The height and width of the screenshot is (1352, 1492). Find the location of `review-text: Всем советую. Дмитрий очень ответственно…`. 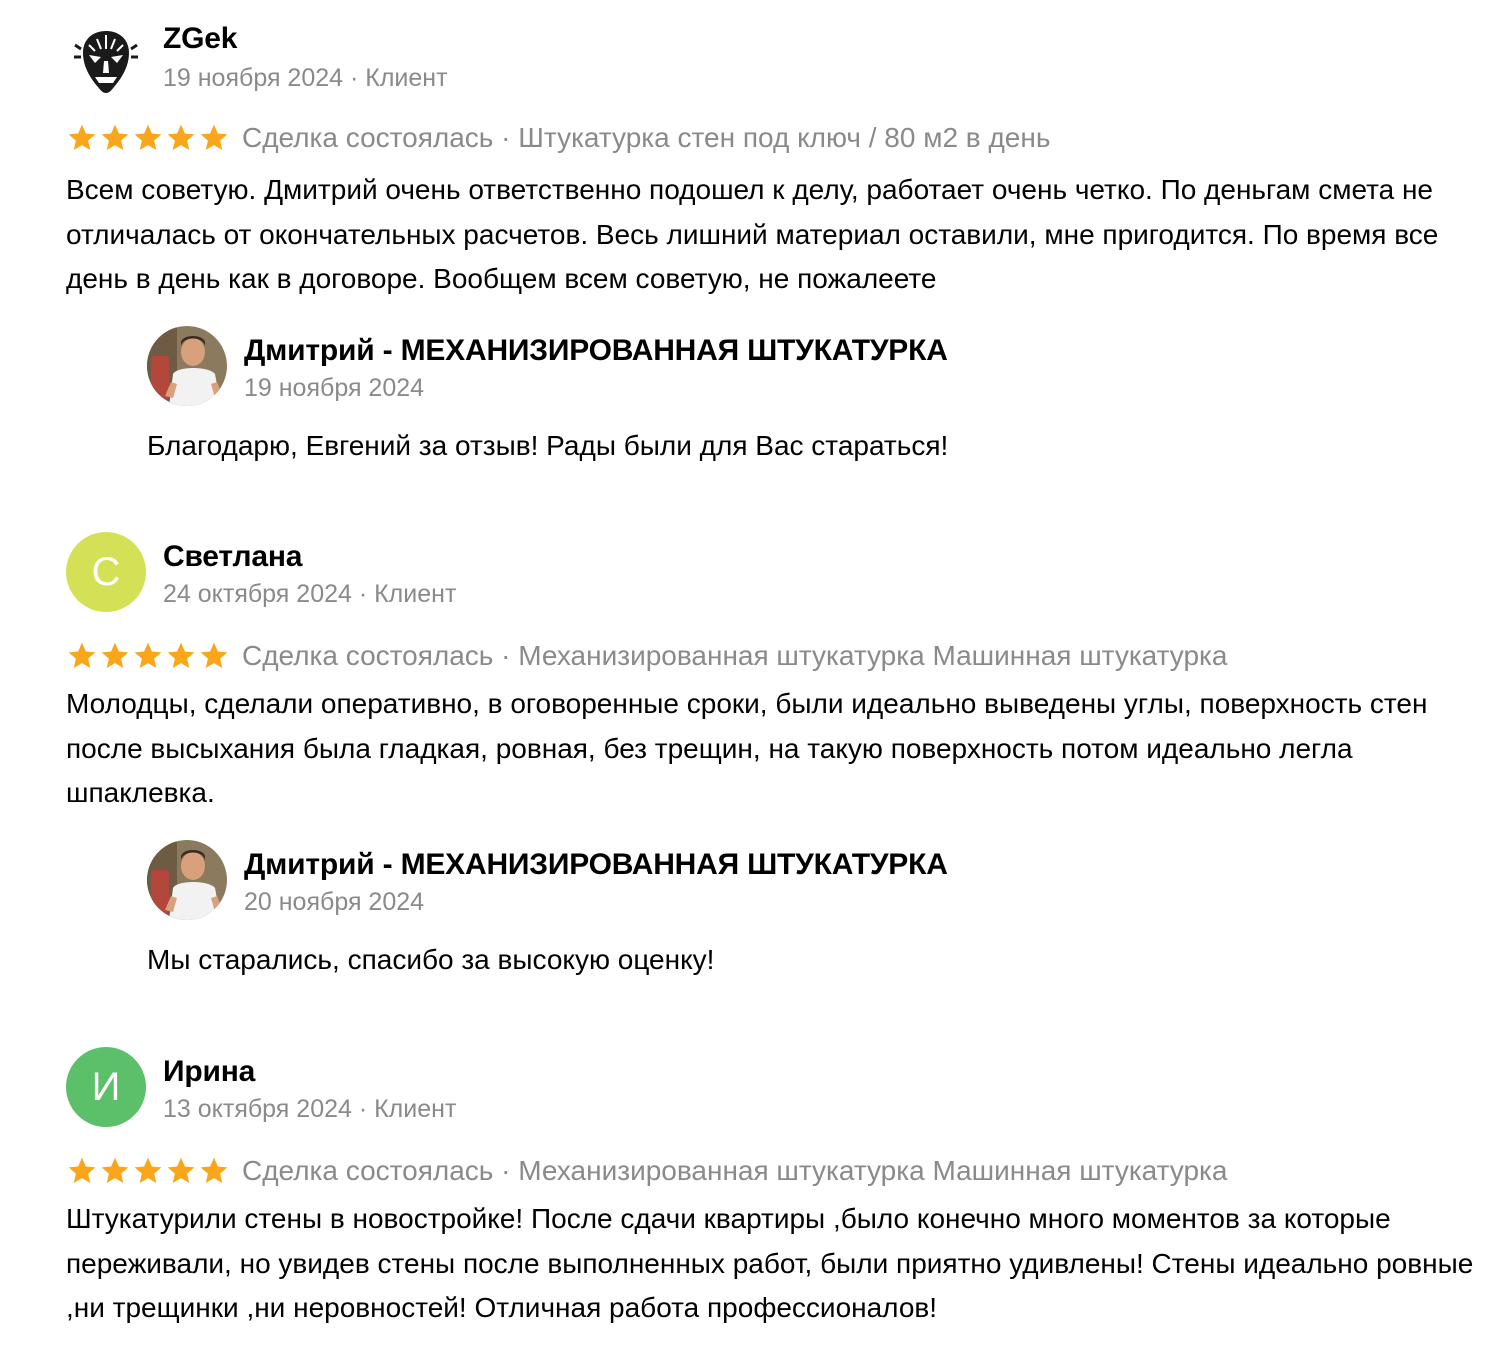

review-text: Всем советую. Дмитрий очень ответственно… is located at coordinates (752, 234).